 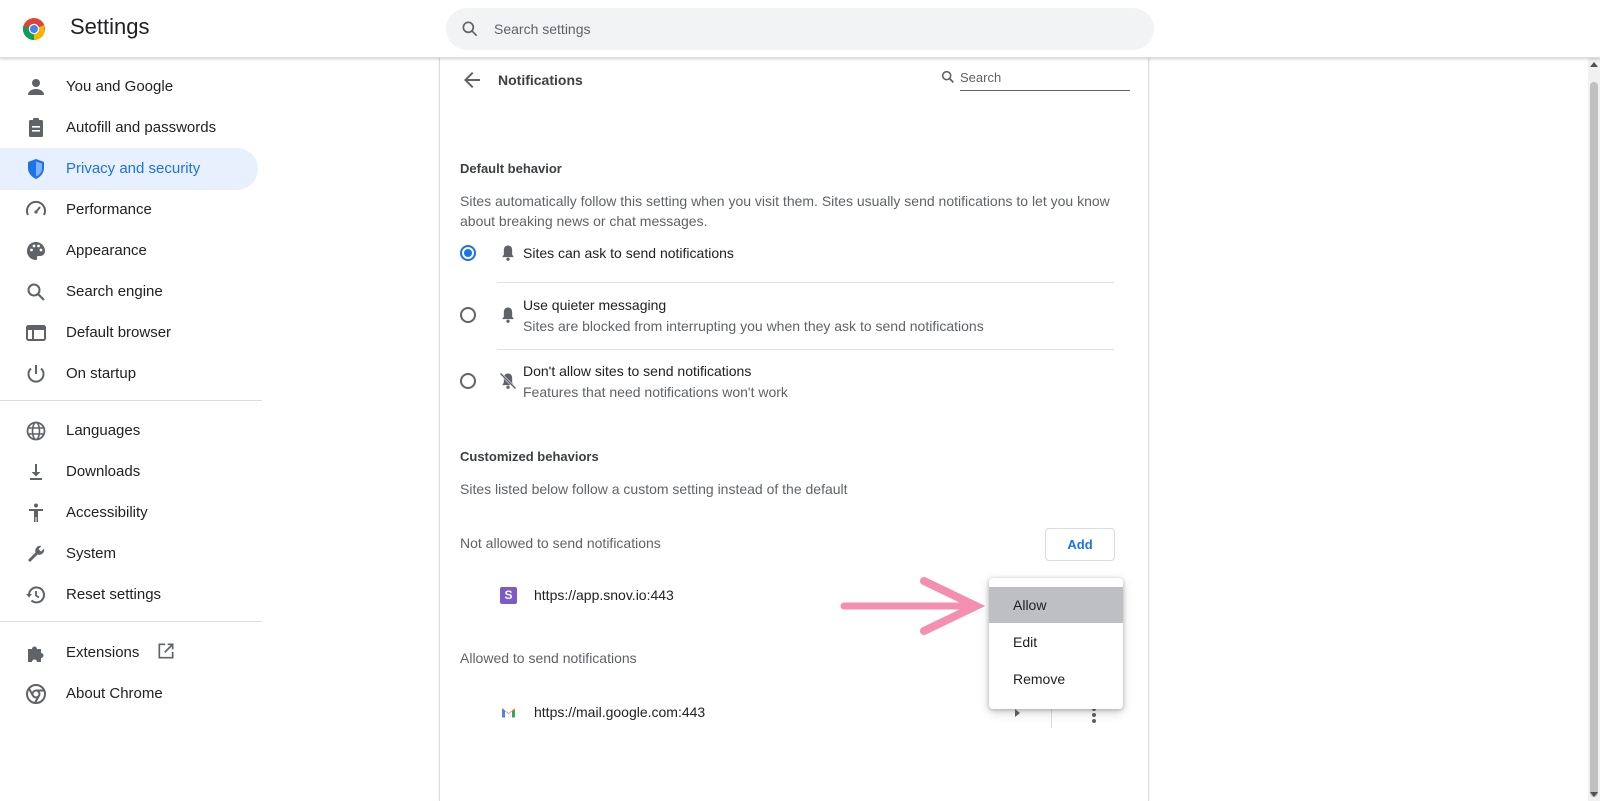 I want to click on radio-dont-allow, so click(x=468, y=381).